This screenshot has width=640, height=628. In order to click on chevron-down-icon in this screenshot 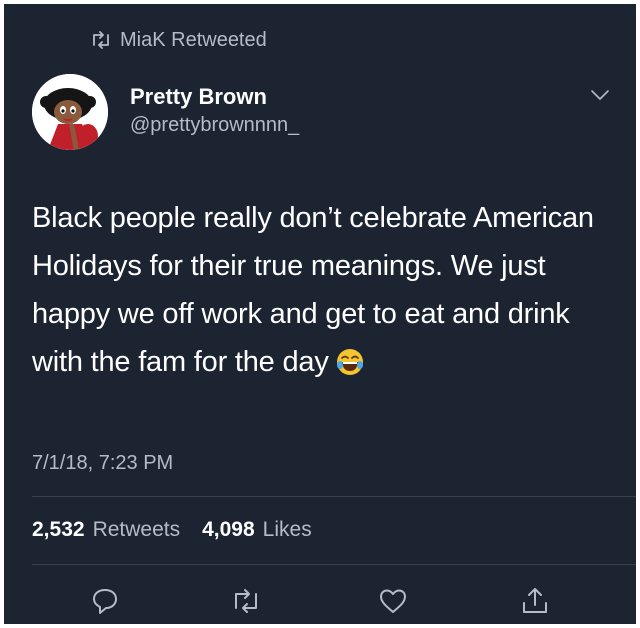, I will do `click(600, 95)`.